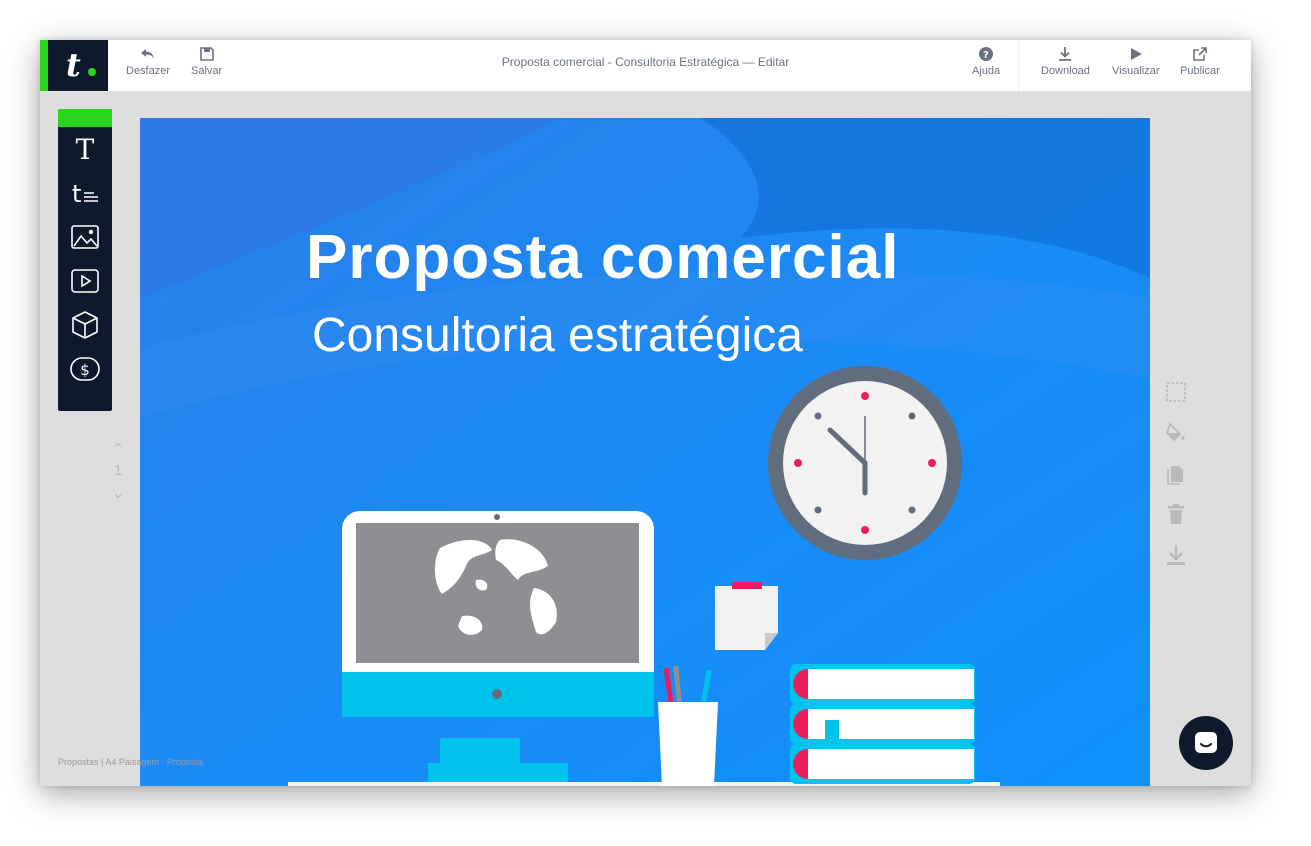 This screenshot has height=846, width=1311. Describe the element at coordinates (206, 54) in the screenshot. I see `save-icon` at that location.